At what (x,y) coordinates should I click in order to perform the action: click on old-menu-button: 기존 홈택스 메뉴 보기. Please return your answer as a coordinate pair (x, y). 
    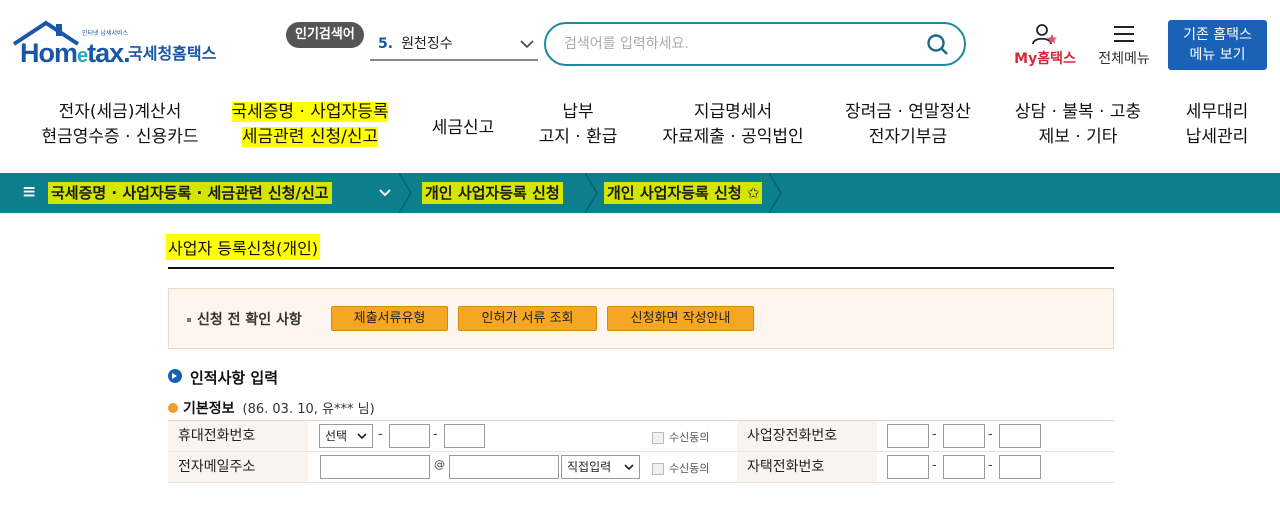
    Looking at the image, I should click on (1217, 45).